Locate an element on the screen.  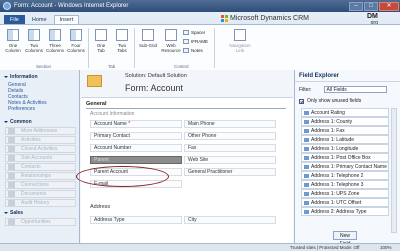
tab-insert: Insert is located at coordinates (66, 19).